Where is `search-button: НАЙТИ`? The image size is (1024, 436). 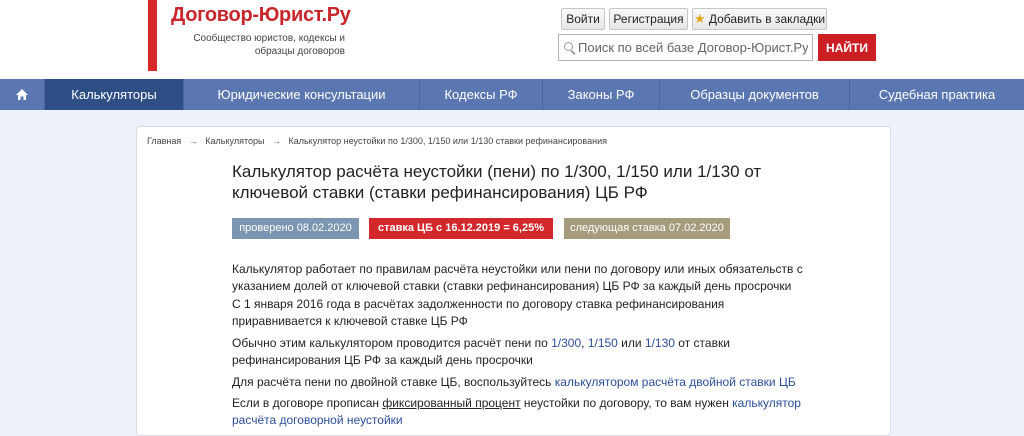
search-button: НАЙТИ is located at coordinates (847, 47).